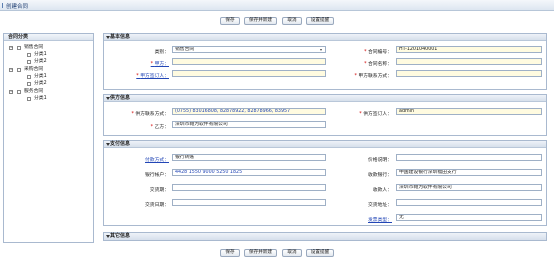 This screenshot has width=554, height=261. Describe the element at coordinates (321, 49) in the screenshot. I see `chevron-down-icon: ▾` at that location.